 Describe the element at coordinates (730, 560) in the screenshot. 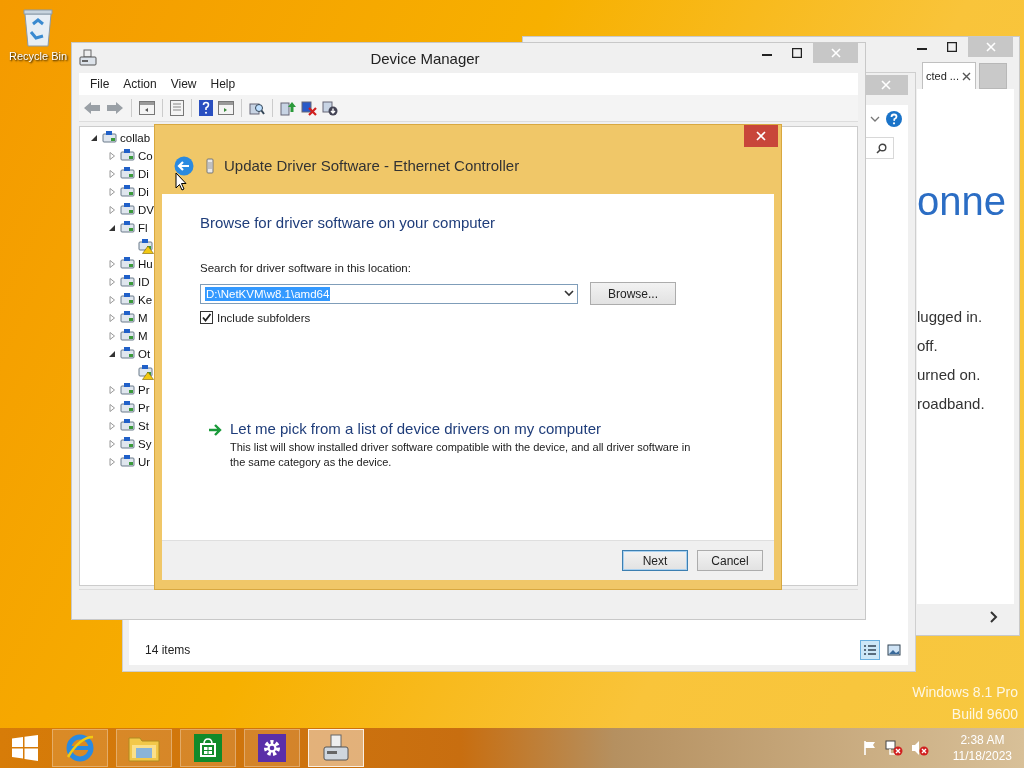

I see `cancel-button: Cancel` at that location.